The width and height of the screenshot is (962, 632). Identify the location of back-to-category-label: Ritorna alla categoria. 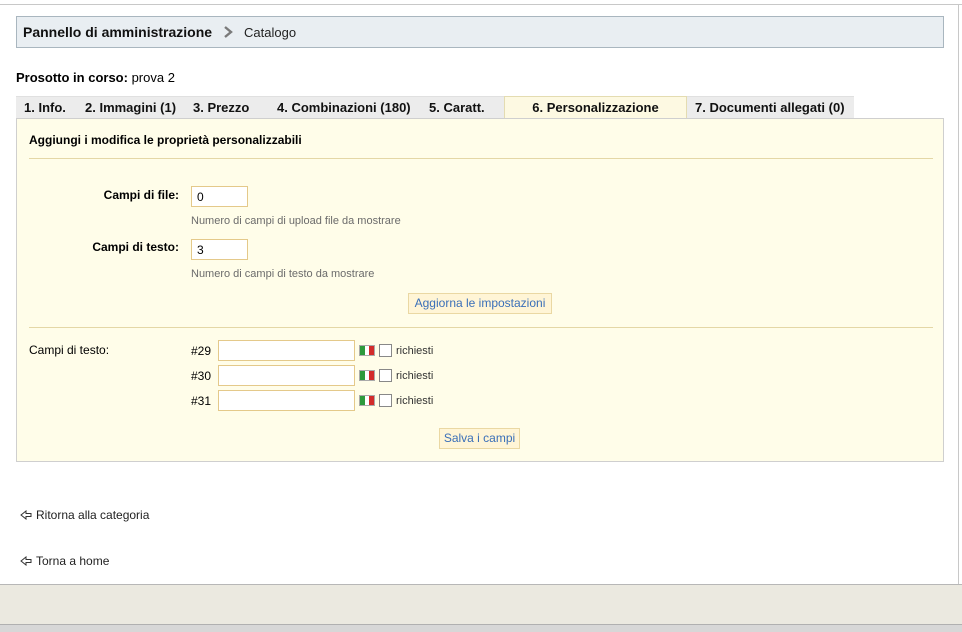
(92, 515).